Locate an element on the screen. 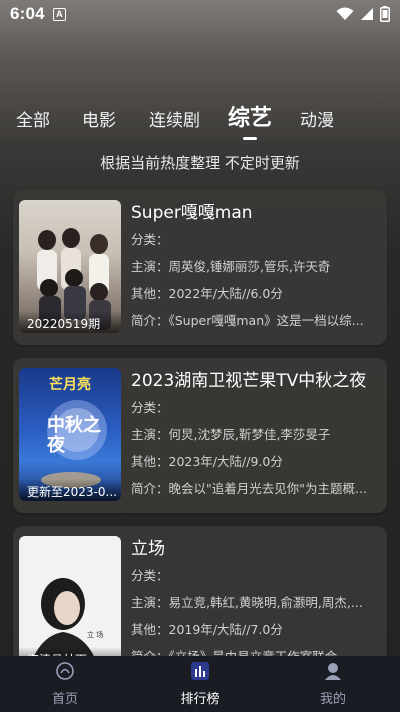 This screenshot has height=712, width=400. poster-caption: 20220519期 is located at coordinates (70, 322).